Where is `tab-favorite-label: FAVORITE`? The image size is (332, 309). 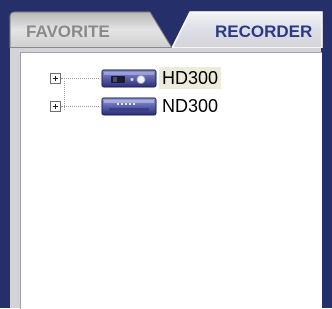 tab-favorite-label: FAVORITE is located at coordinates (68, 31).